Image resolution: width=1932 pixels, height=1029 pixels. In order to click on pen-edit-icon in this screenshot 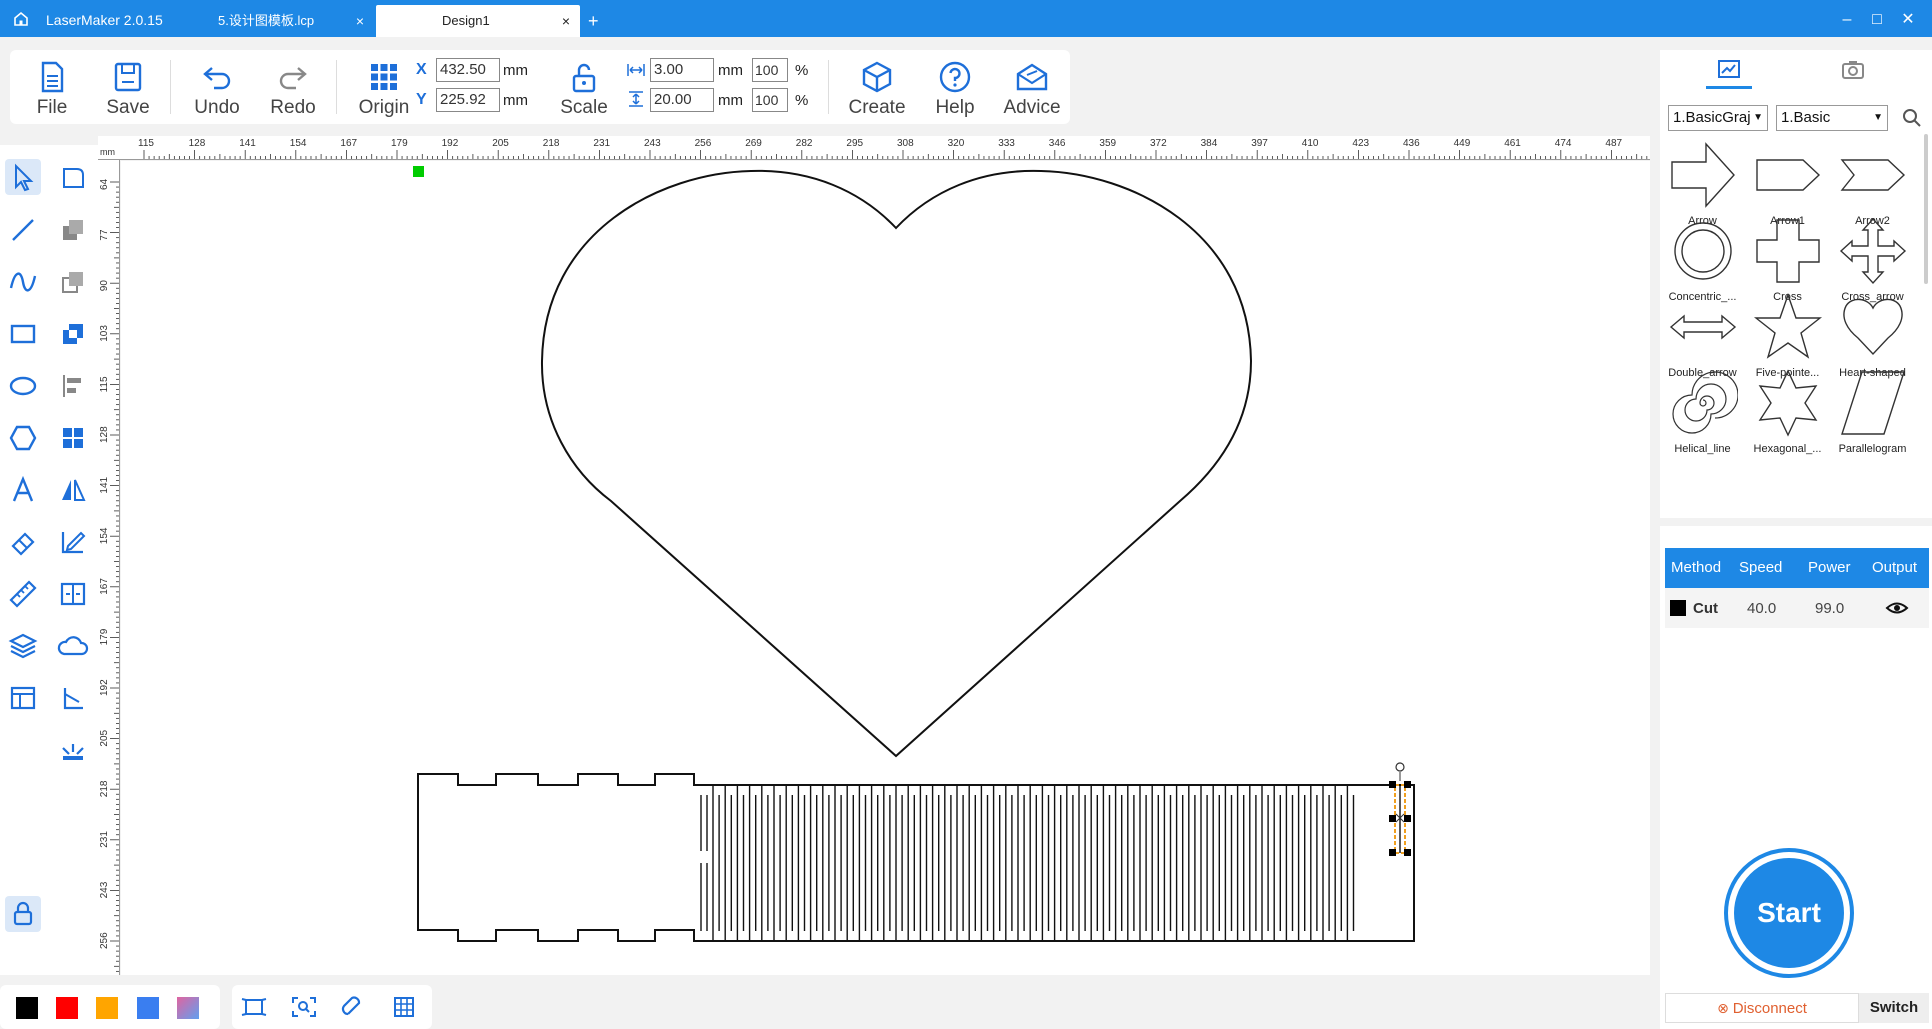, I will do `click(73, 542)`.